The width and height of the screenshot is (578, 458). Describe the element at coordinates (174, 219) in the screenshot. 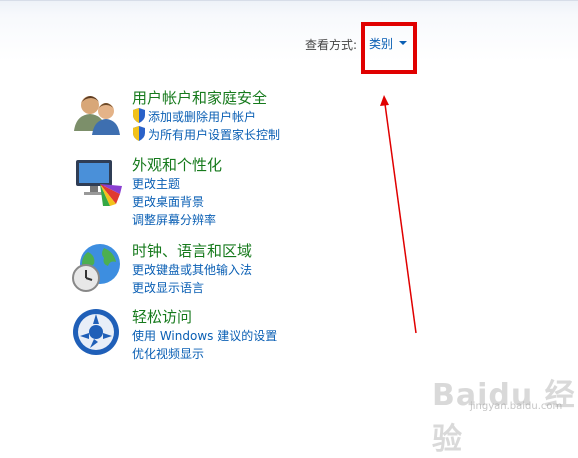

I see `link-screen-resolution: 调整屏幕分辨率` at that location.